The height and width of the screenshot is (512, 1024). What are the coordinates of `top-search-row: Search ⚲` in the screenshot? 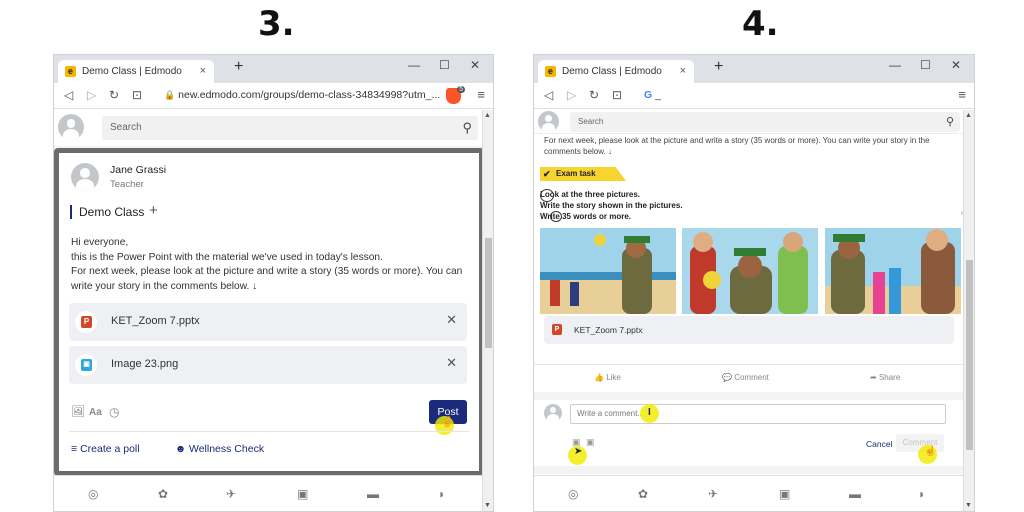 It's located at (268, 128).